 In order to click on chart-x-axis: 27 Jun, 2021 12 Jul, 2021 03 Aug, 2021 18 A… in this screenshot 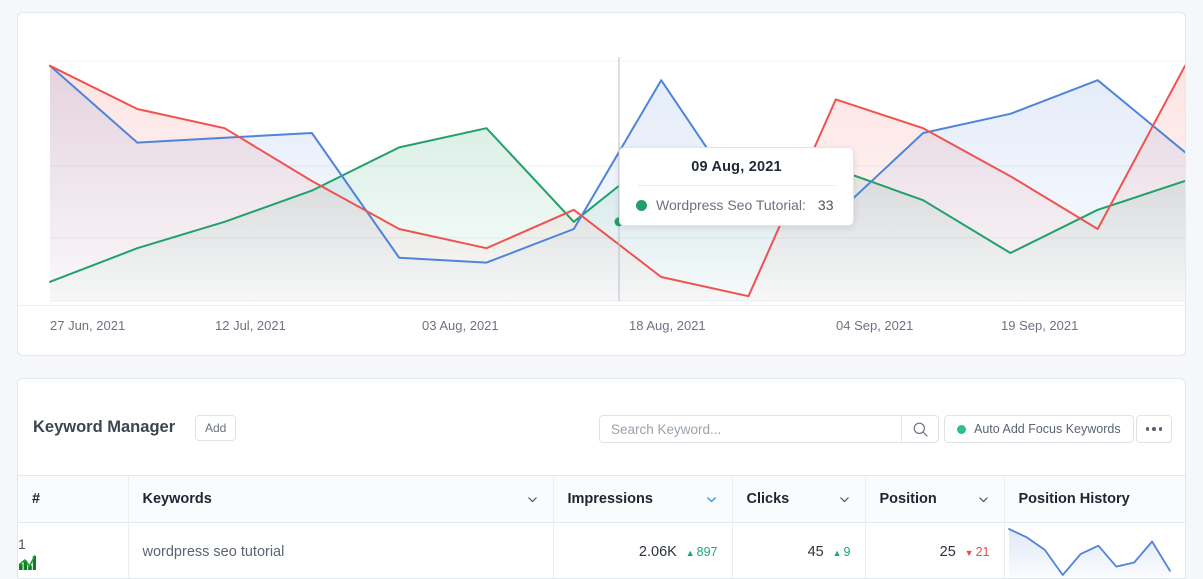, I will do `click(601, 327)`.